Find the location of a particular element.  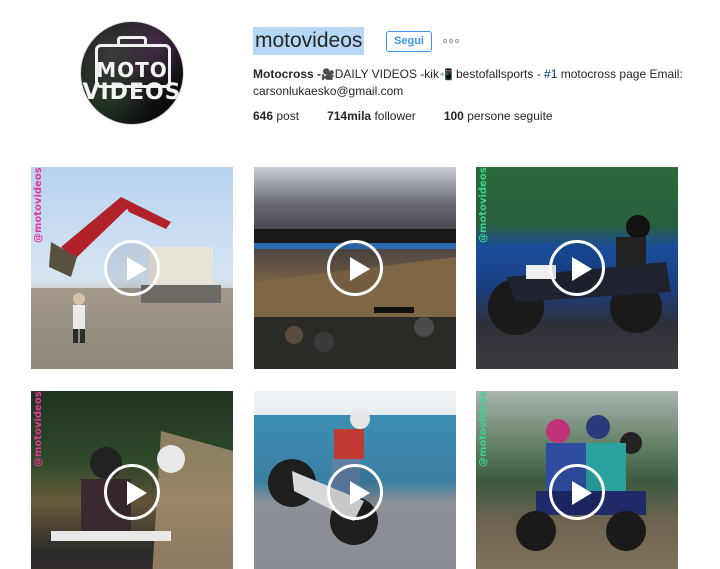

posts-label: post is located at coordinates (288, 116).